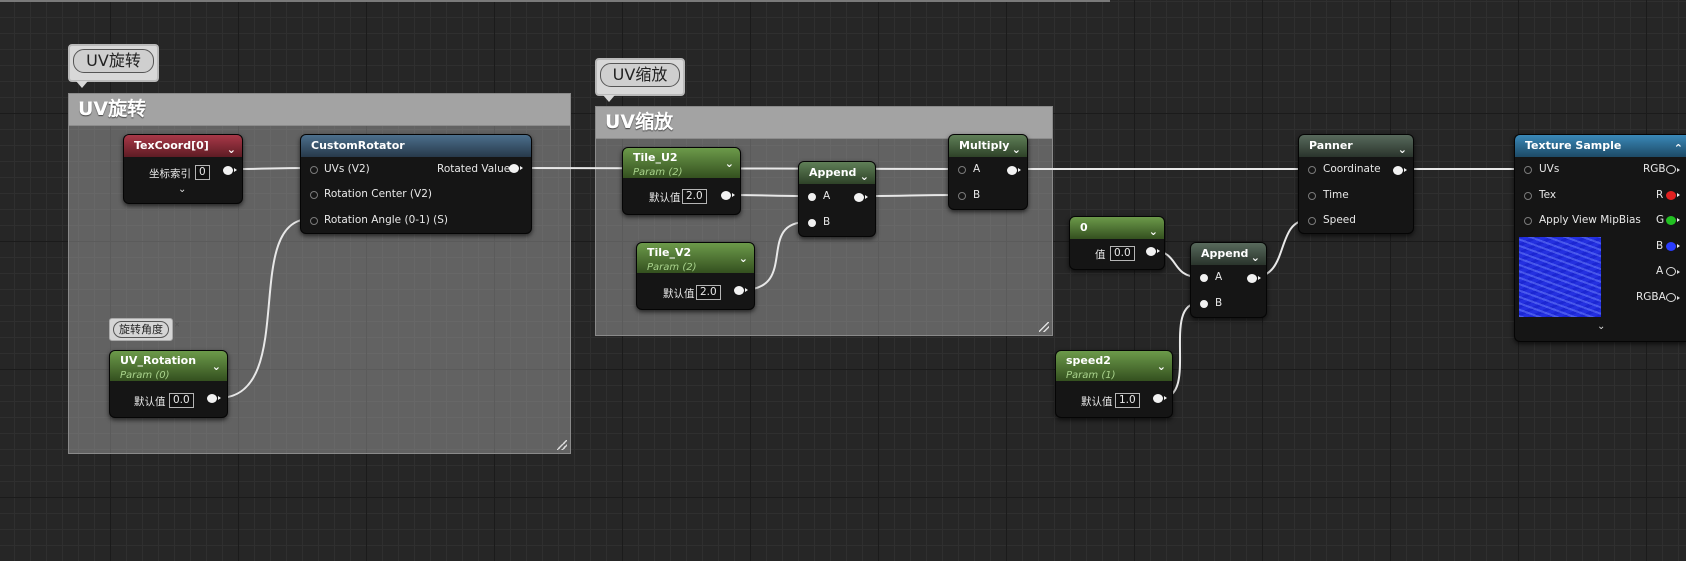 The height and width of the screenshot is (561, 1686). Describe the element at coordinates (1651, 297) in the screenshot. I see `pin-label: RGBA` at that location.